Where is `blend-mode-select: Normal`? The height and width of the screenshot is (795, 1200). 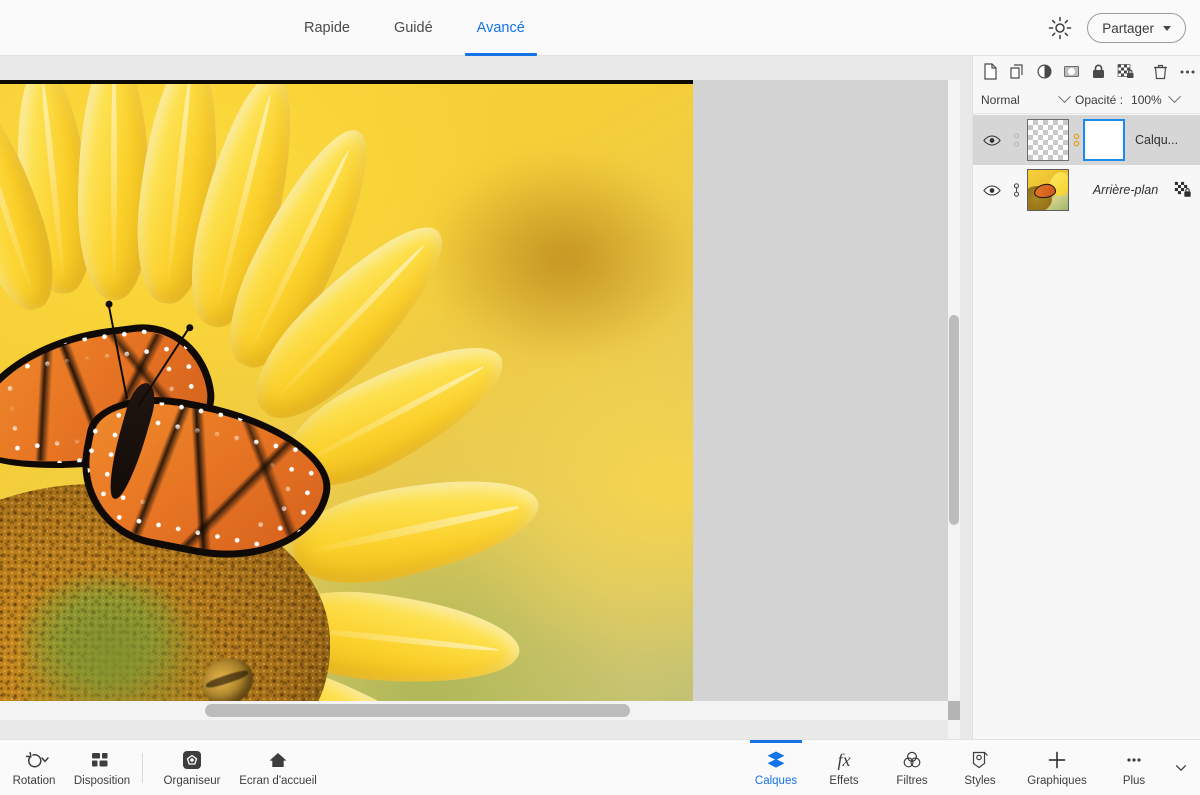
blend-mode-select: Normal is located at coordinates (1026, 100).